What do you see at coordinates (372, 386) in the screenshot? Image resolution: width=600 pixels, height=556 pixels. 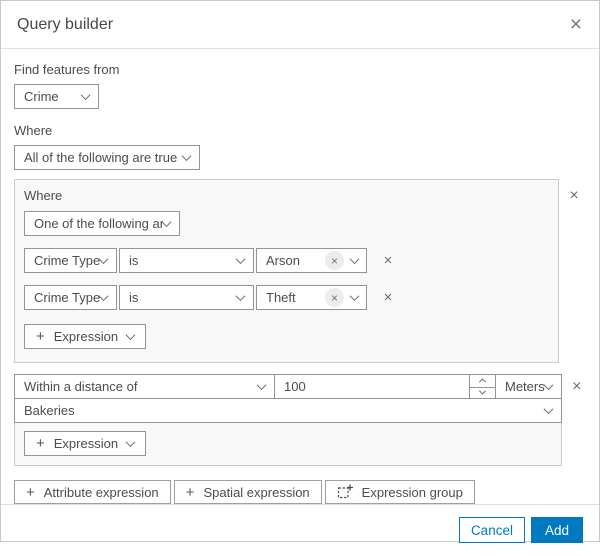 I see `distance-input` at bounding box center [372, 386].